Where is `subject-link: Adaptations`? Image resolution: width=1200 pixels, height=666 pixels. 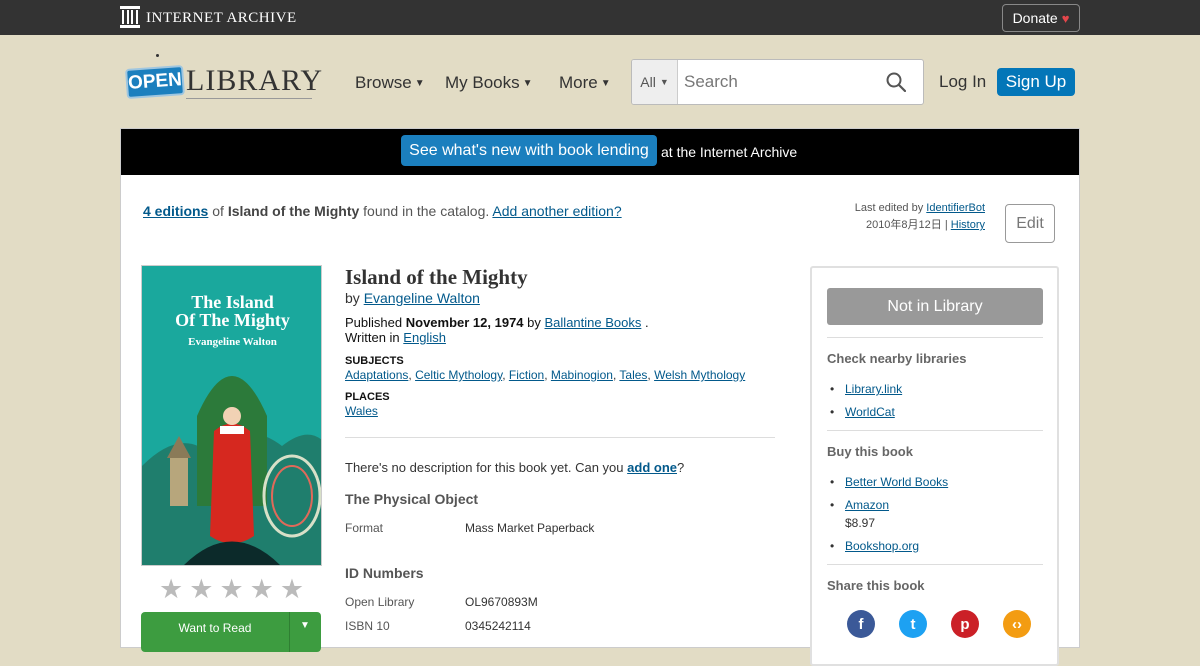
subject-link: Adaptations is located at coordinates (376, 375).